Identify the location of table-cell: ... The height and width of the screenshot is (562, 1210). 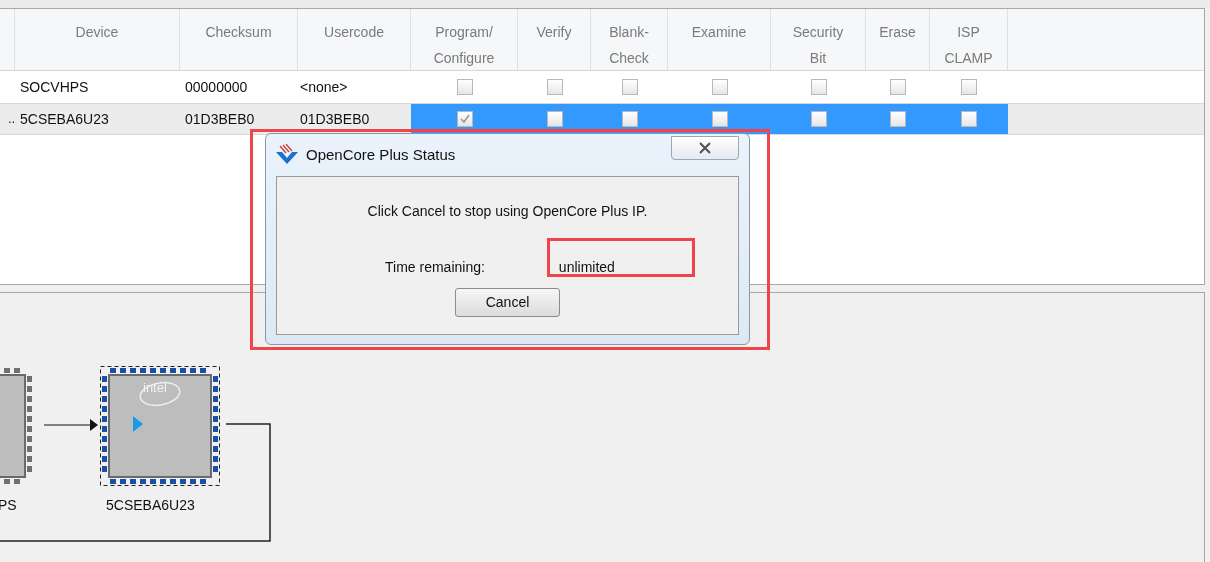
(11, 119).